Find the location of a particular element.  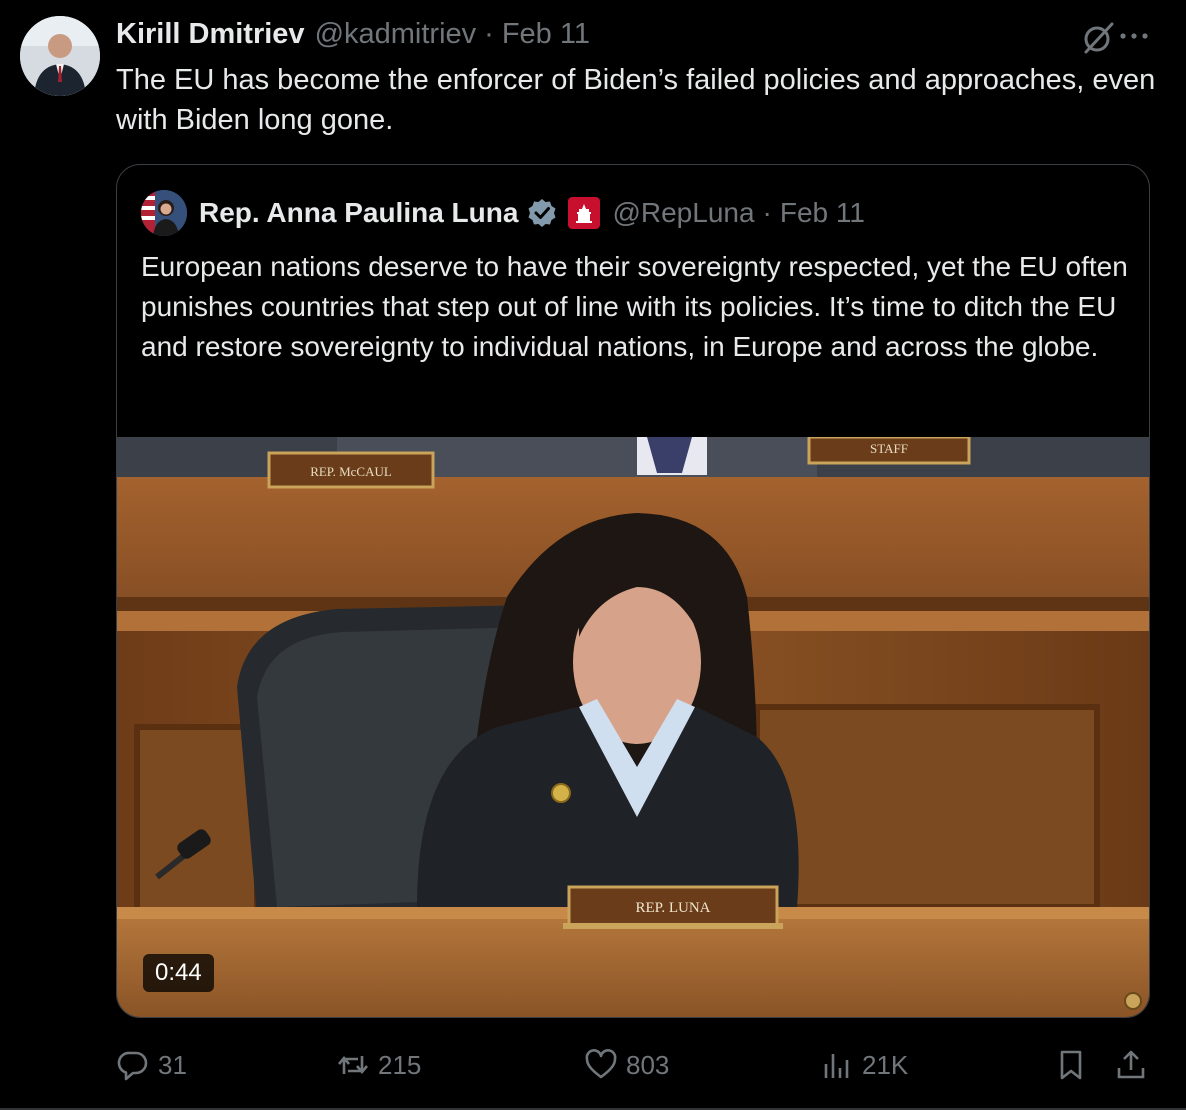

bookmark-button is located at coordinates (1075, 1065).